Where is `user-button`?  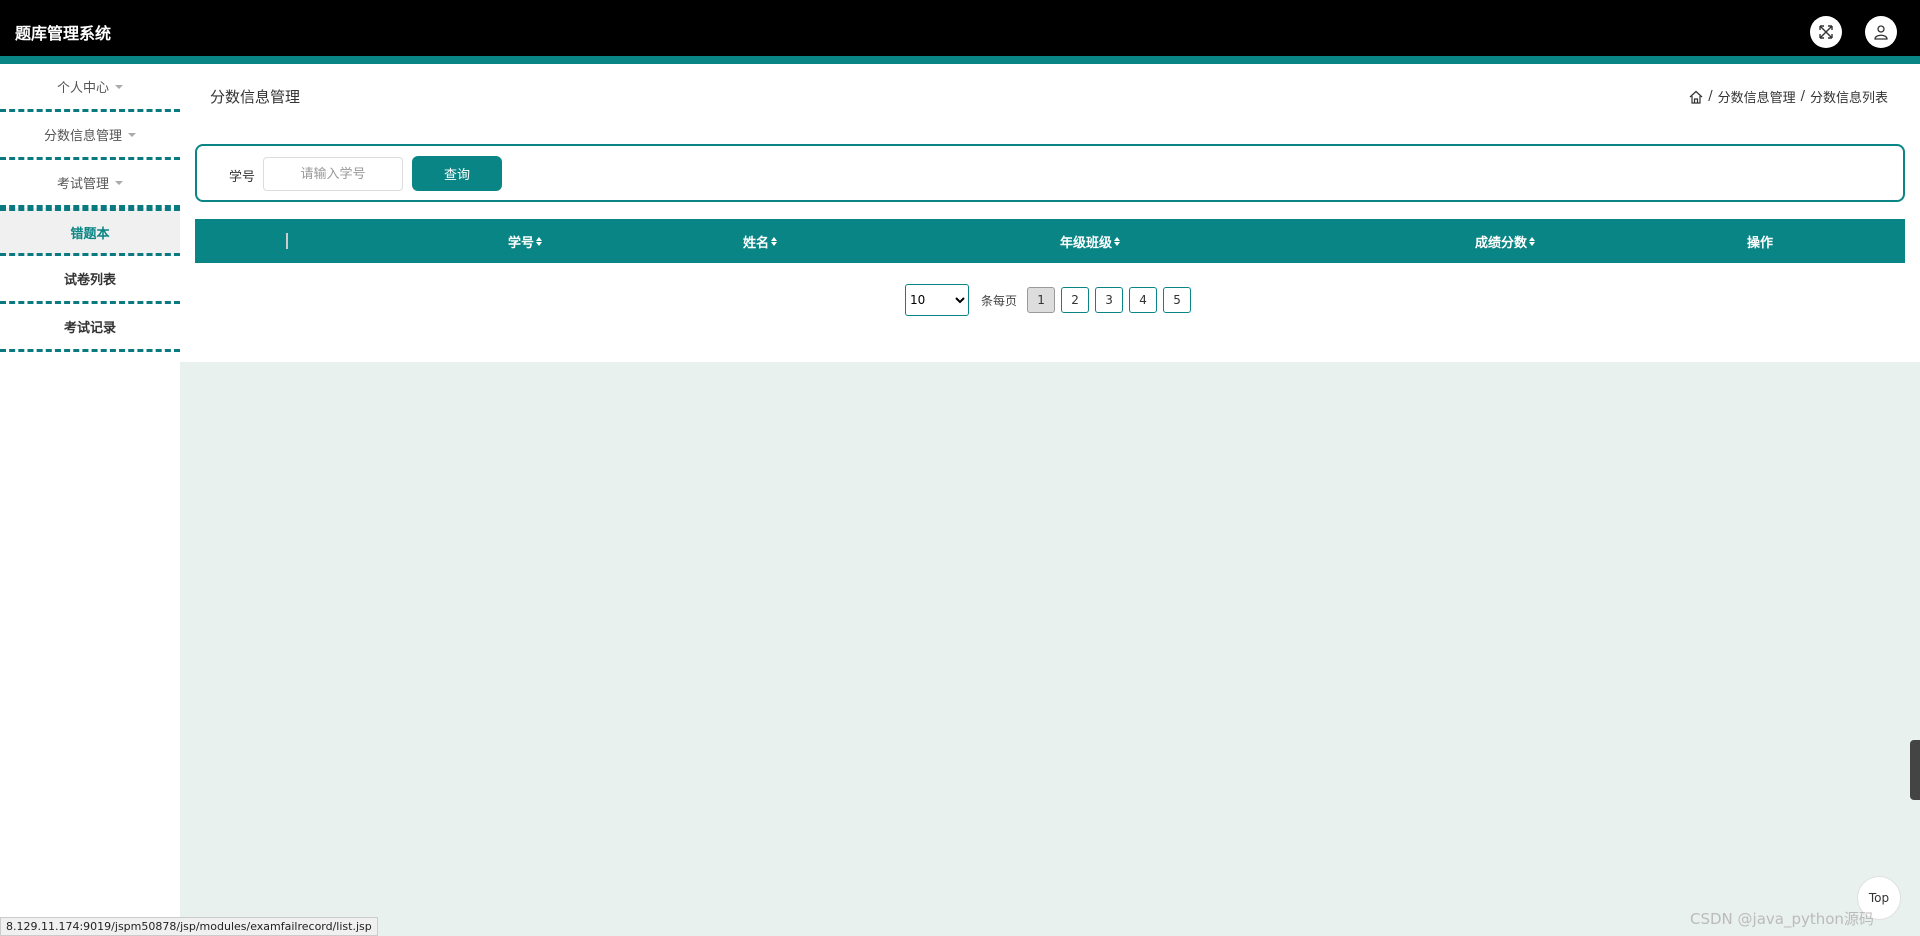 user-button is located at coordinates (1881, 32).